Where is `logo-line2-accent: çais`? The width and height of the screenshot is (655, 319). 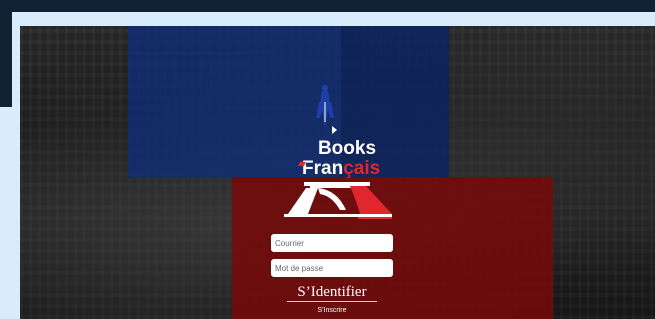
logo-line2-accent: çais is located at coordinates (361, 168).